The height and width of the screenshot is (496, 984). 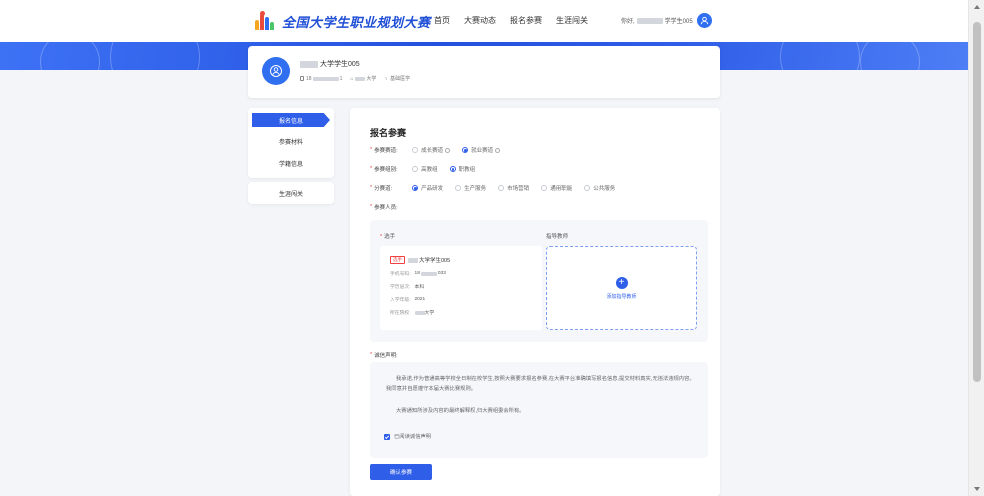 I want to click on members-row: * 参赛人员:, so click(x=391, y=207).